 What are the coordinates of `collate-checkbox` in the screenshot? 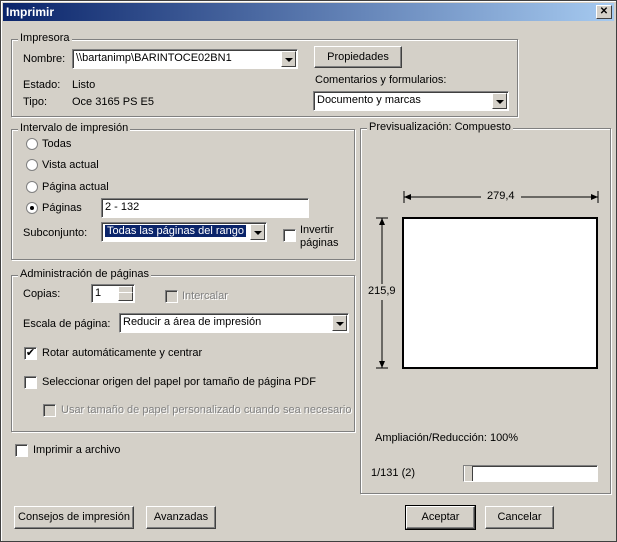 It's located at (171, 296).